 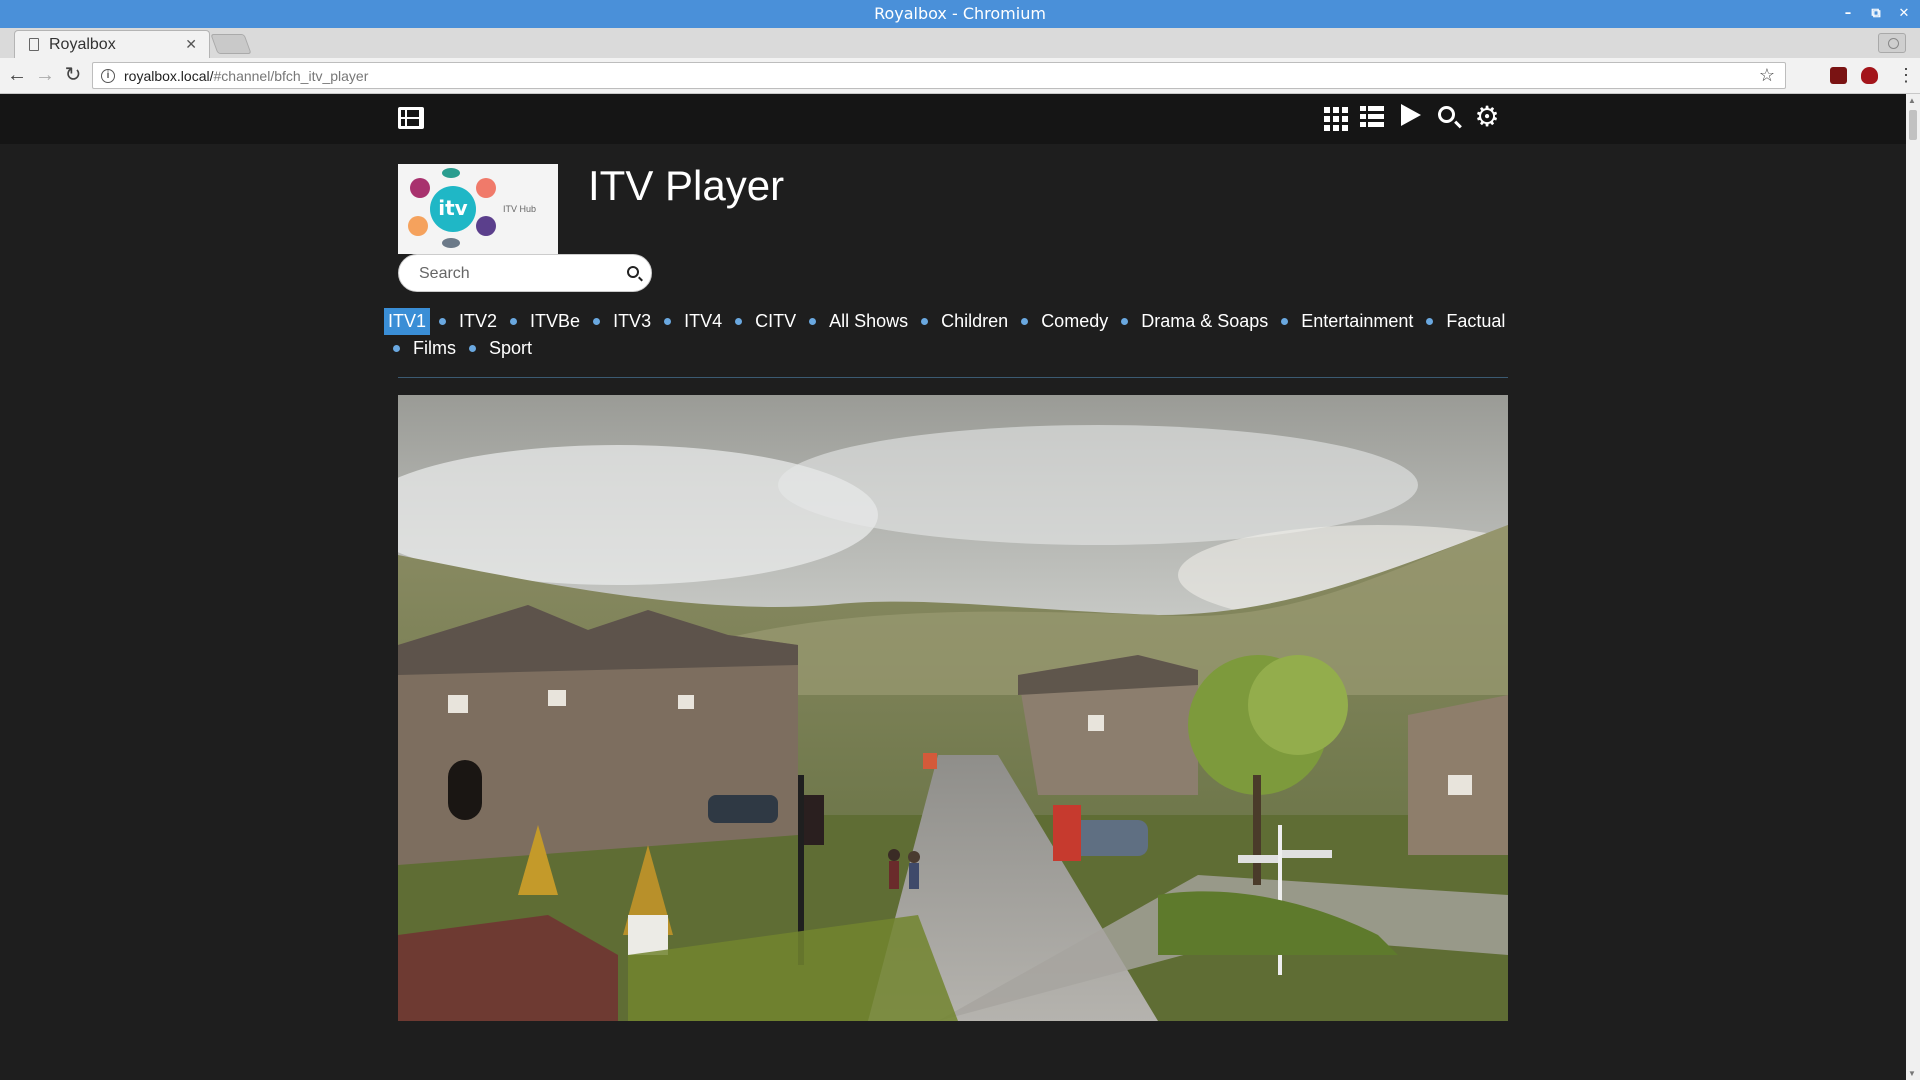 What do you see at coordinates (510, 348) in the screenshot?
I see `category-link-sport: Sport` at bounding box center [510, 348].